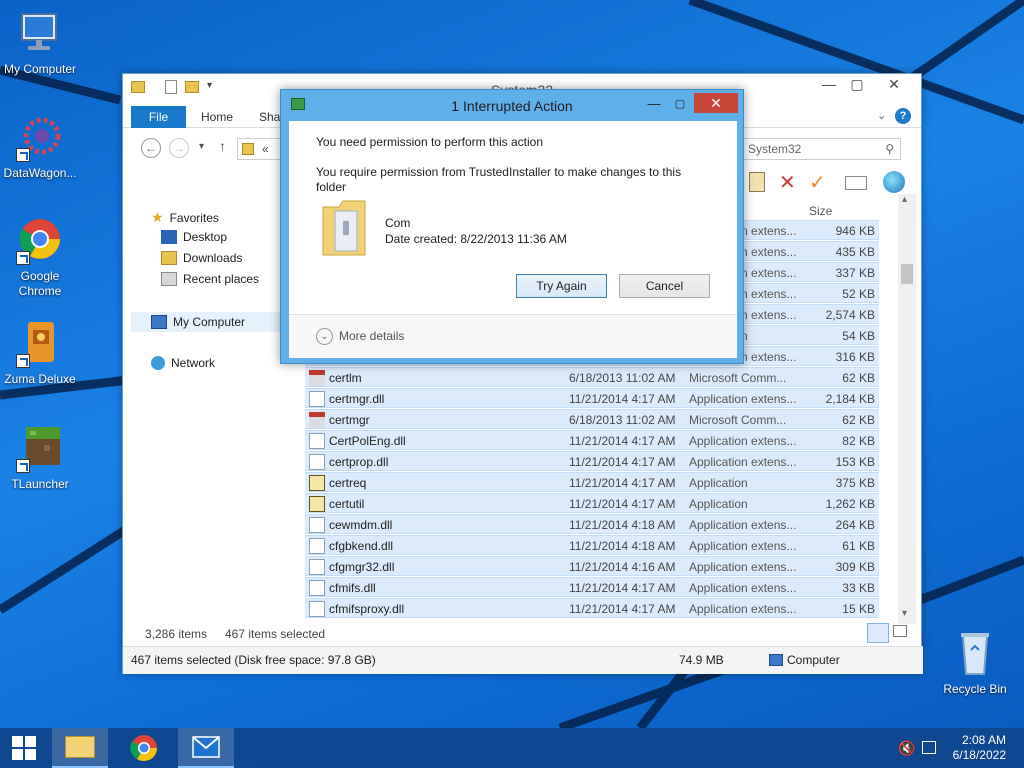 This screenshot has width=1024, height=768. I want to click on file-size: 309 KB, so click(855, 567).